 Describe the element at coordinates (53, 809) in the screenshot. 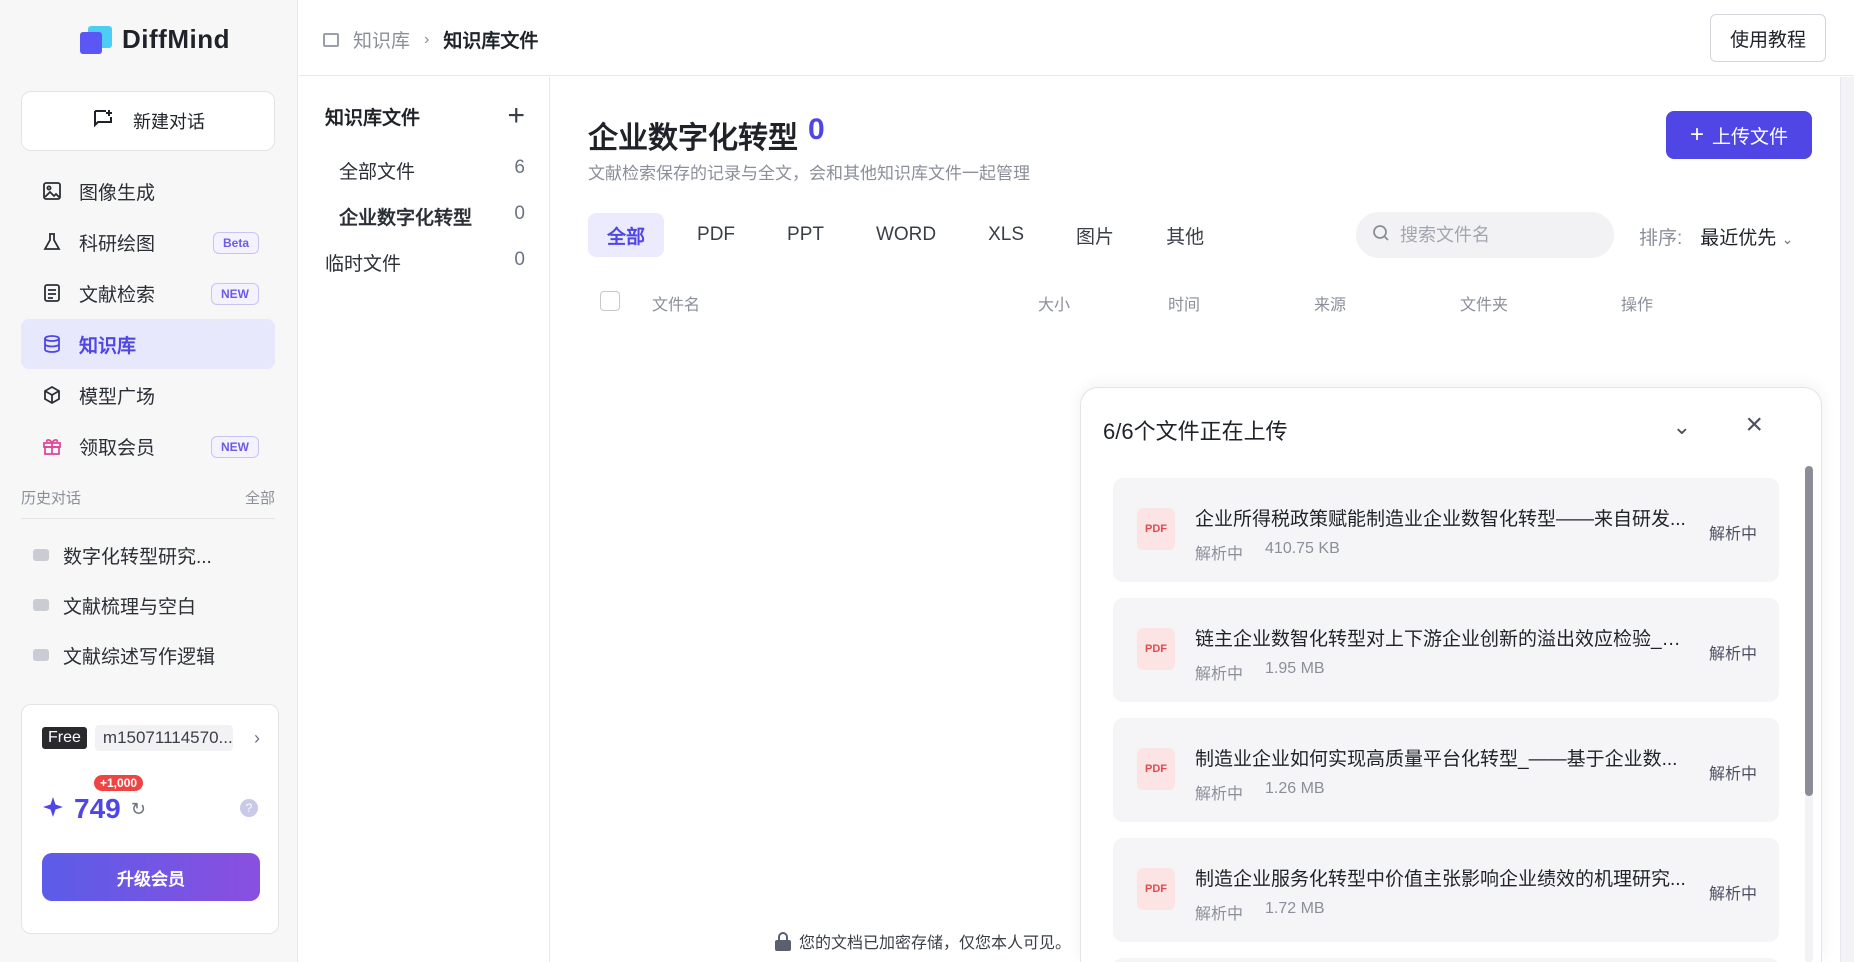

I see `sparkle-icon` at that location.